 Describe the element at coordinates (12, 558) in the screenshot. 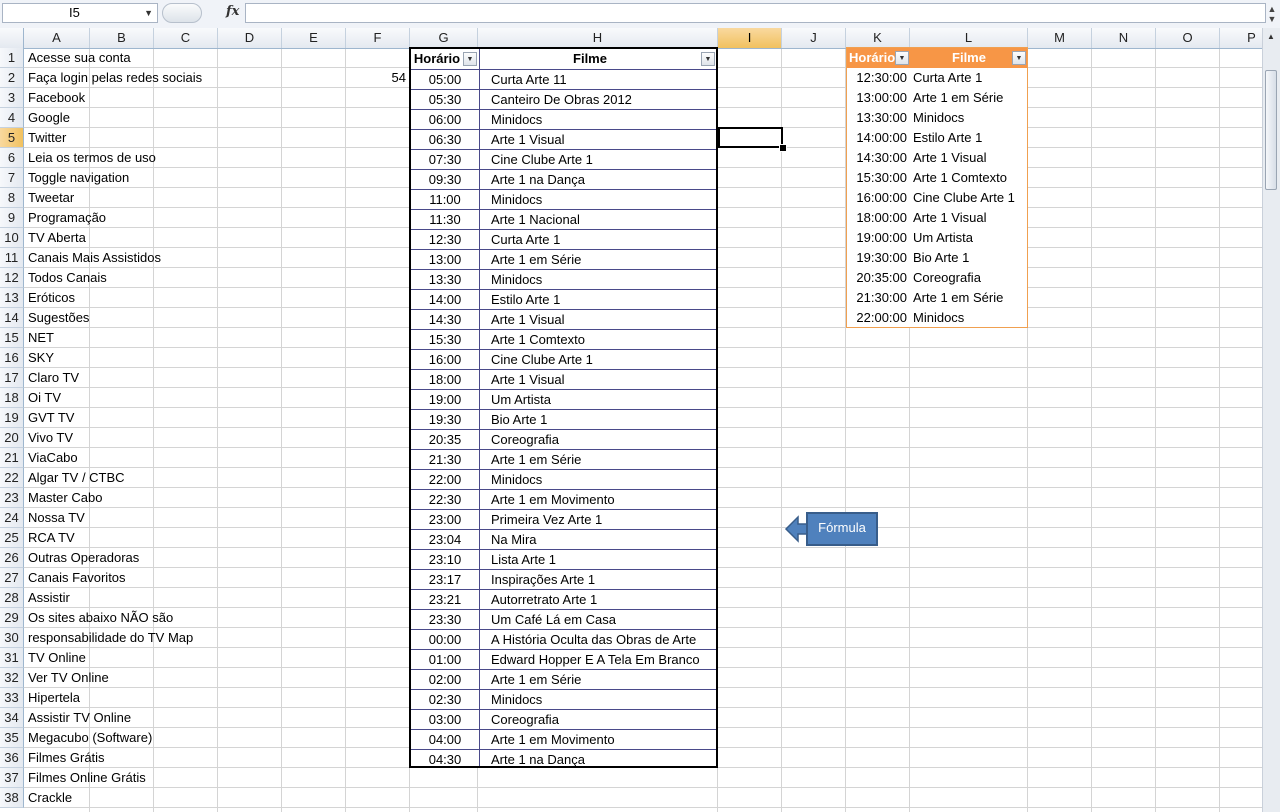

I see `row-header-26: 26` at that location.